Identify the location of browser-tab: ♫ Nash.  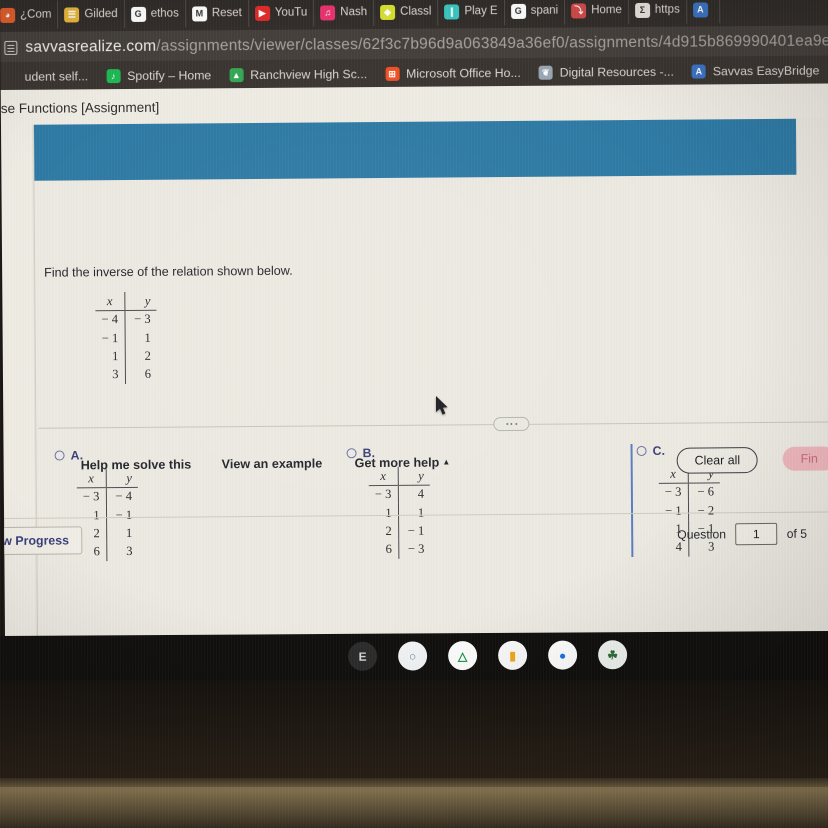
(344, 13).